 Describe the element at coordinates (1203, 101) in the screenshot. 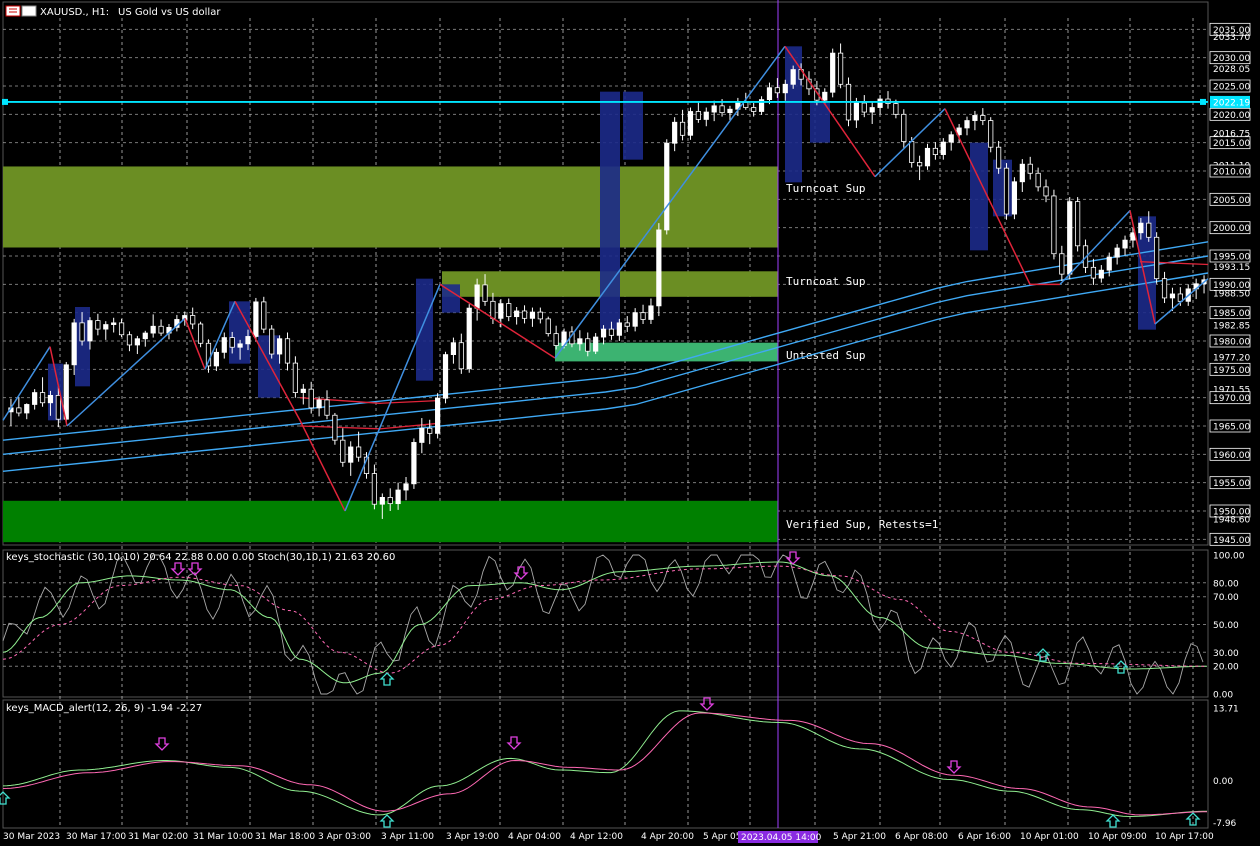

I see `hline-handle-right` at that location.